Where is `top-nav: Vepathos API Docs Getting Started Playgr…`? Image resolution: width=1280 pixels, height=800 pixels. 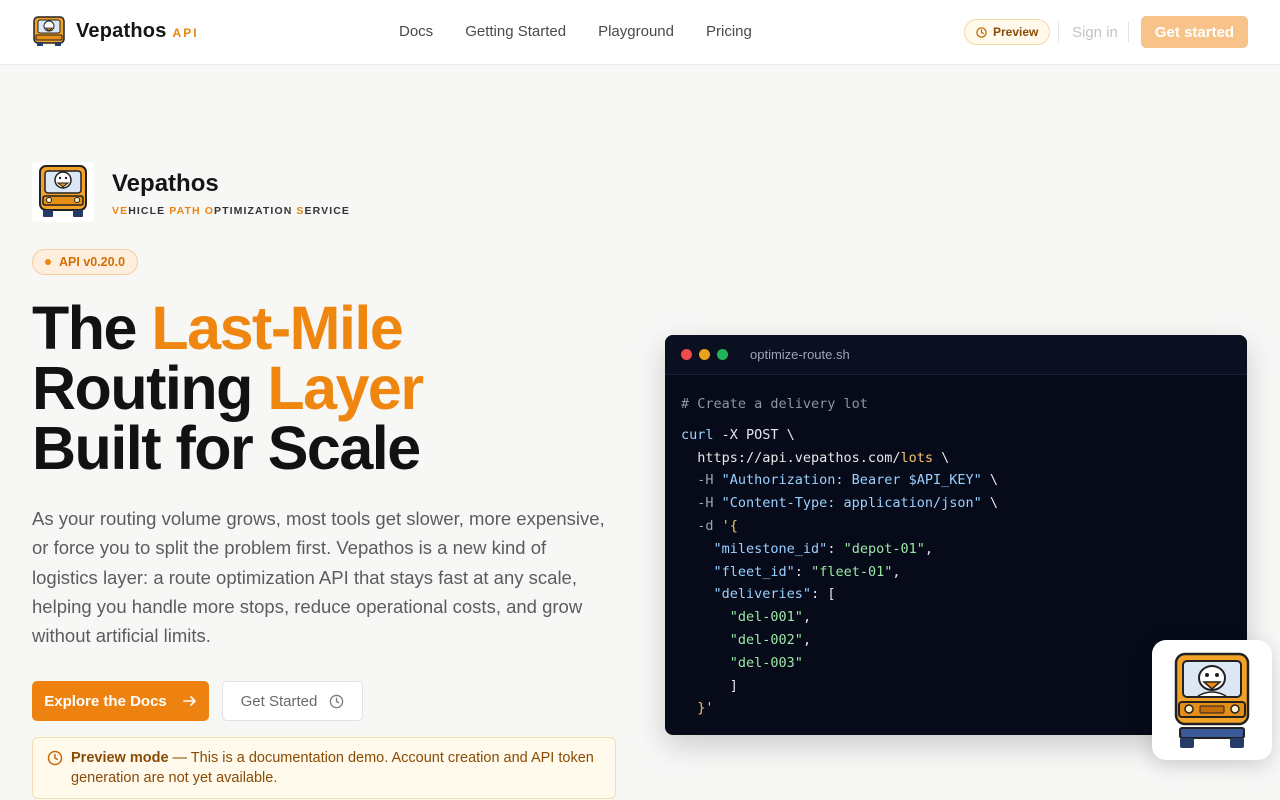
top-nav: Vepathos API Docs Getting Started Playgr… is located at coordinates (640, 32).